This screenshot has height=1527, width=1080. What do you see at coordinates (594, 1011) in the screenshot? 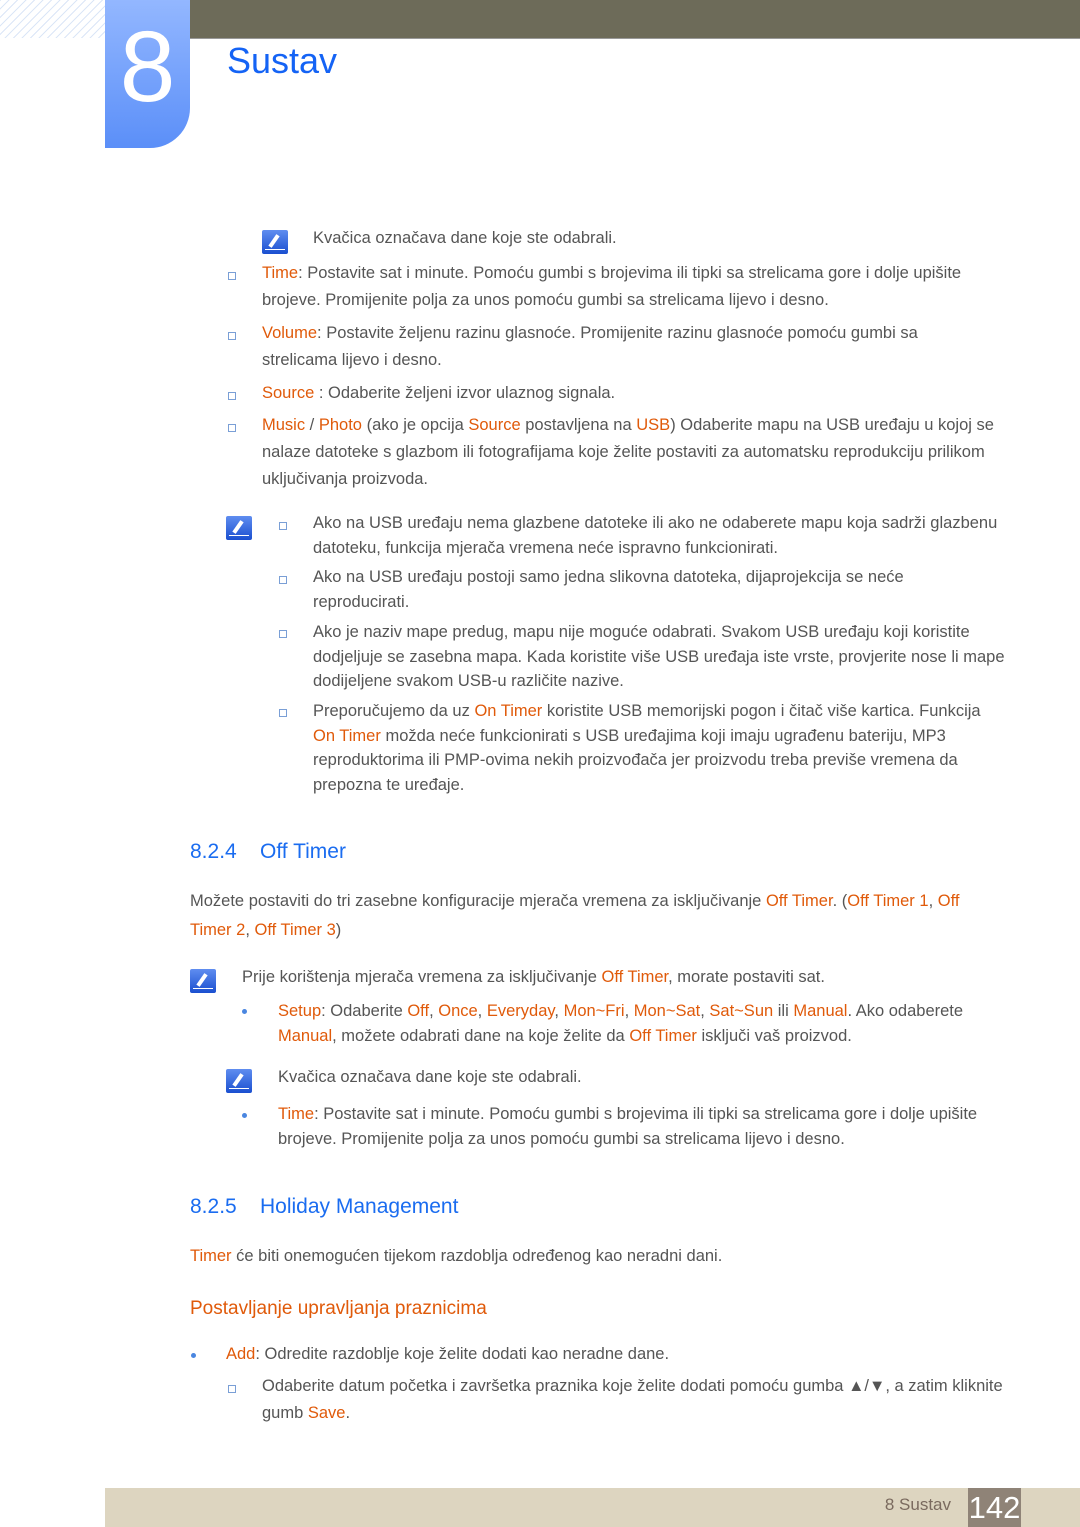
I see `highlight-term: Mon~Fri` at bounding box center [594, 1011].